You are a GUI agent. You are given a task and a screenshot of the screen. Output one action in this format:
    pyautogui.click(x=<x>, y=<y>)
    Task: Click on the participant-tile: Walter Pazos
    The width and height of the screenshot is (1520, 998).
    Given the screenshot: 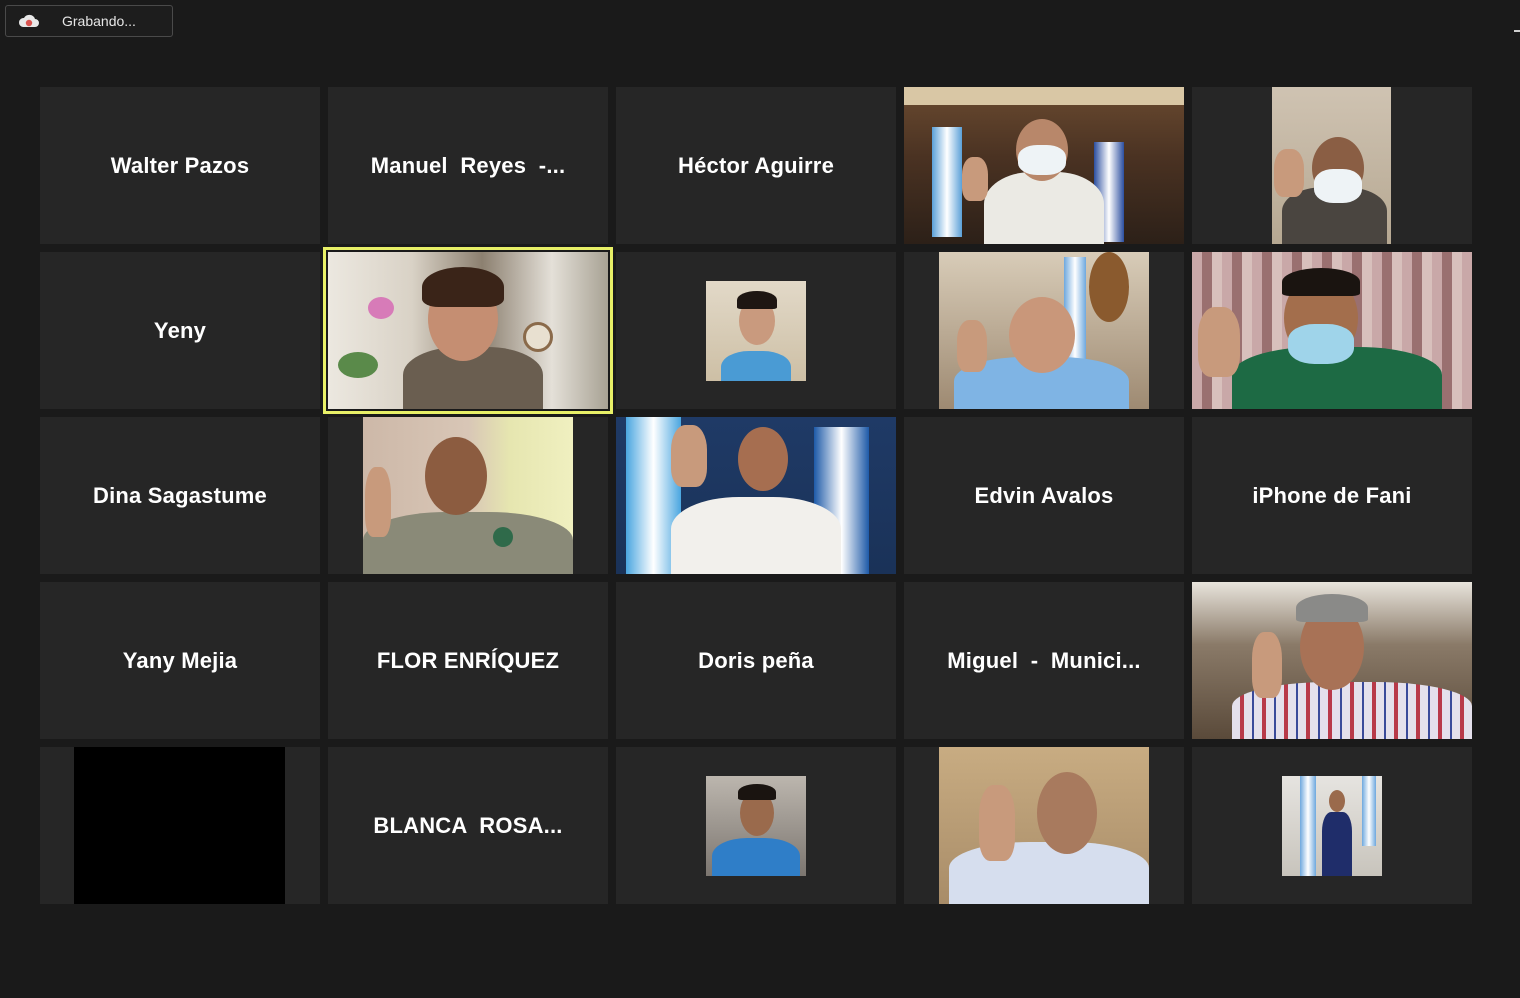 What is the action you would take?
    pyautogui.click(x=180, y=165)
    